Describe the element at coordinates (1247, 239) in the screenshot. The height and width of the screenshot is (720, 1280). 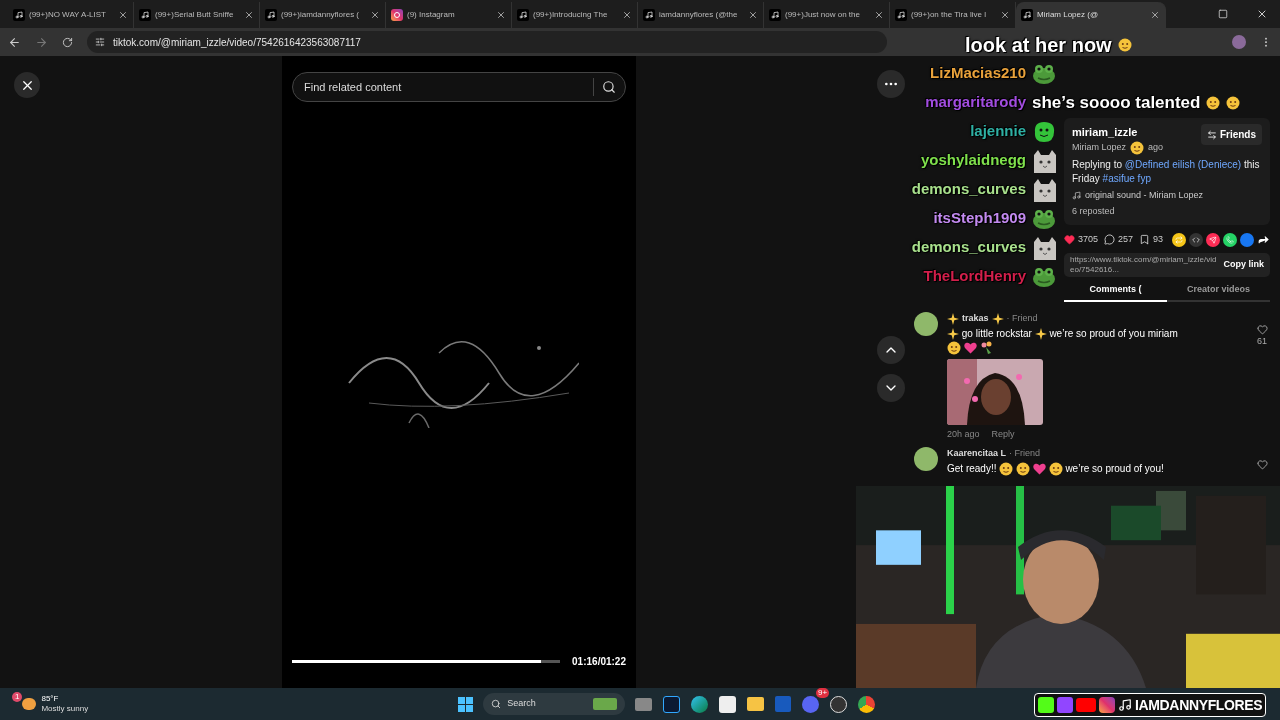
I see `round-logo-icon` at that location.